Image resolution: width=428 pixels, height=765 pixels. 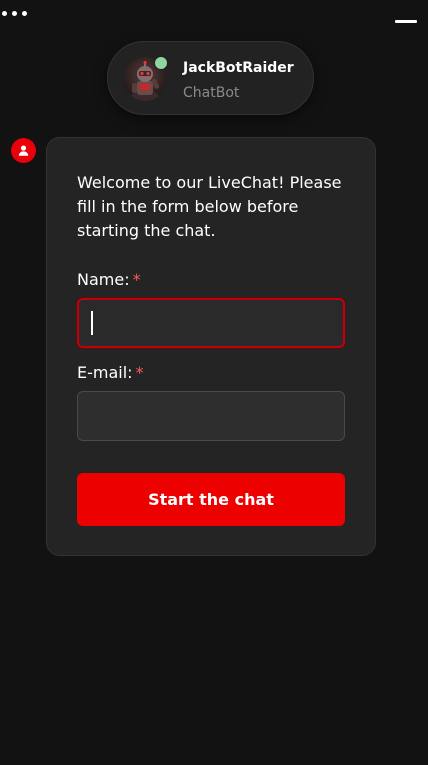 I want to click on minimize-icon, so click(x=406, y=21).